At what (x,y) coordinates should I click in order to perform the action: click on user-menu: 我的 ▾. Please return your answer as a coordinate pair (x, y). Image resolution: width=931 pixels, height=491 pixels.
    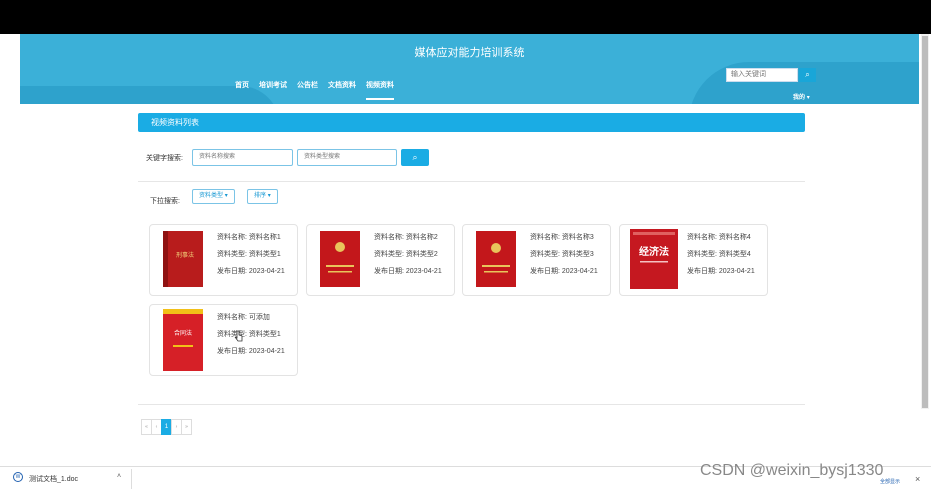
    Looking at the image, I should click on (801, 96).